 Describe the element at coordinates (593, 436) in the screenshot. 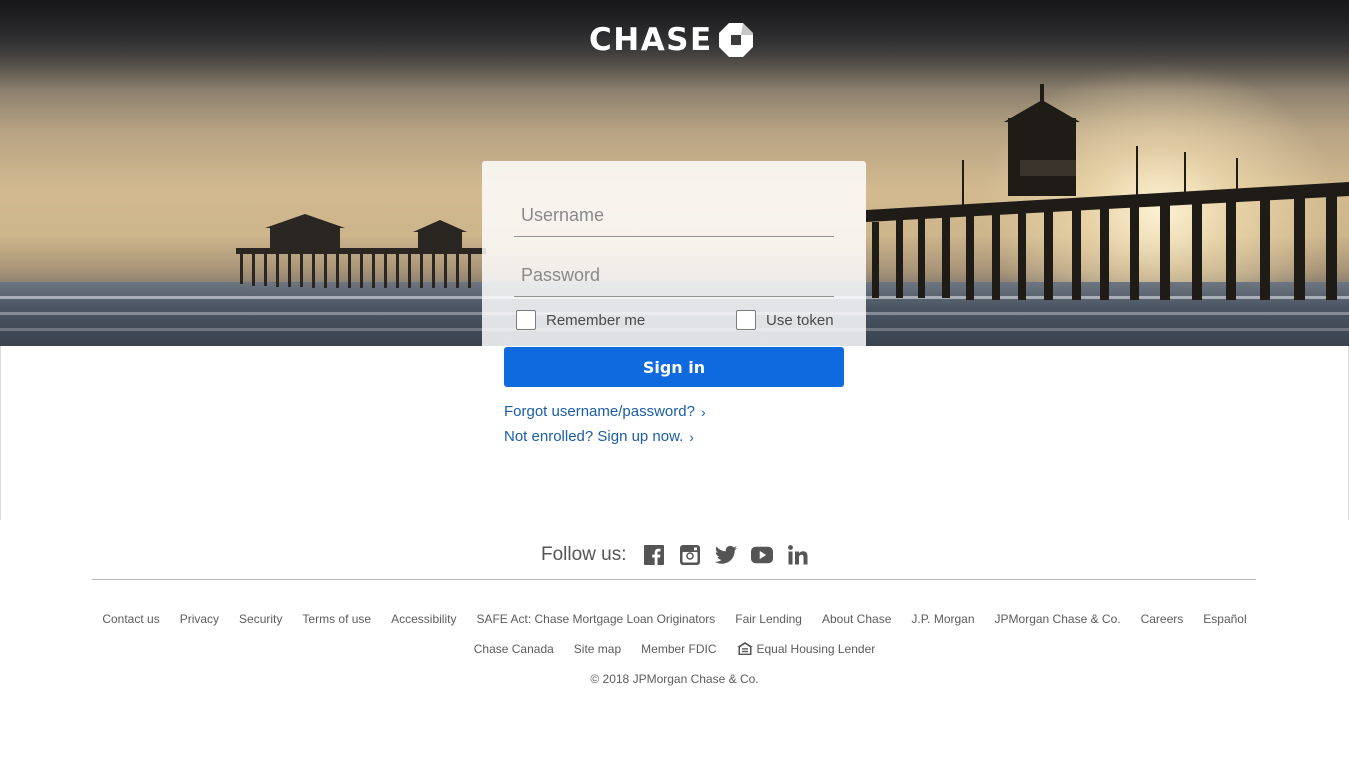

I see `enroll-label: Not enrolled? Sign up now.` at that location.